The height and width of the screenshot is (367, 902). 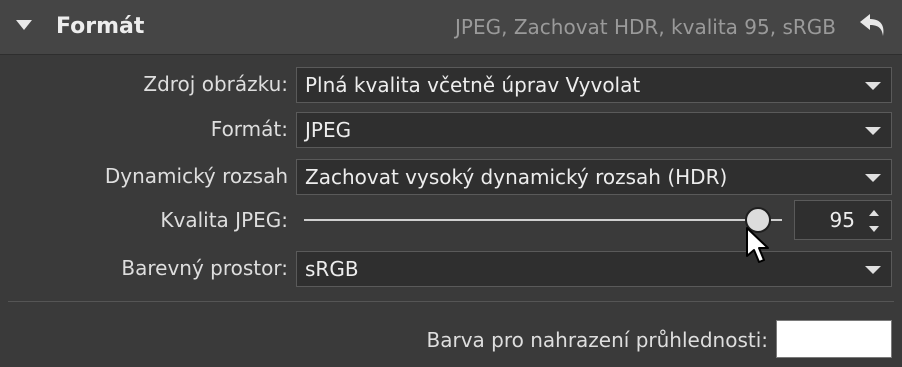 I want to click on stepper-down-icon, so click(x=874, y=229).